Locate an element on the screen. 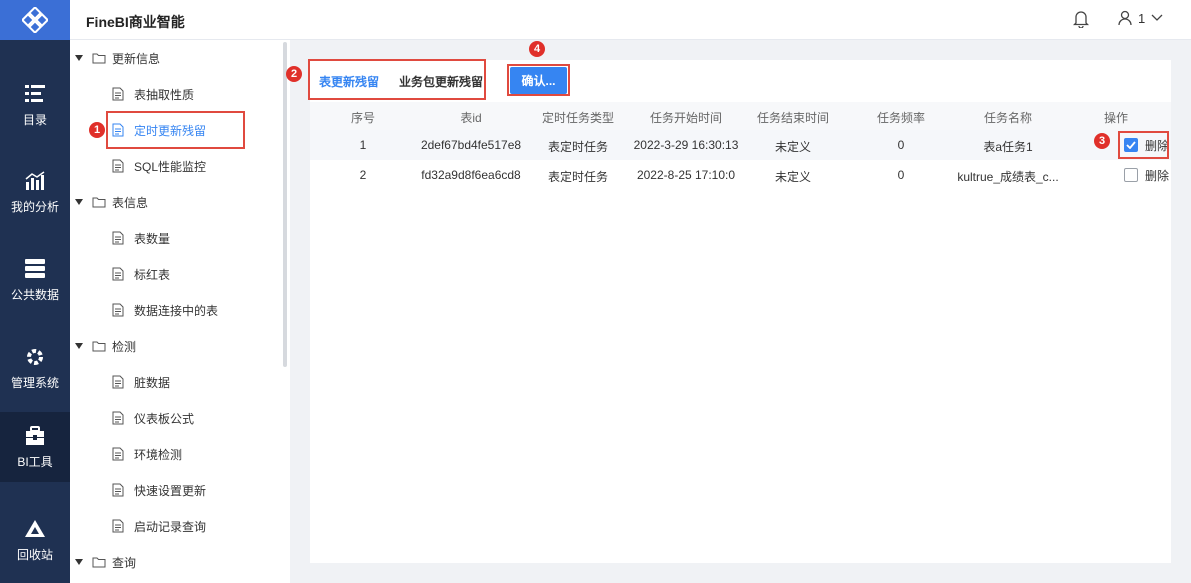  tree-item-dashboard-formula: 仪表板公式 is located at coordinates (153, 418).